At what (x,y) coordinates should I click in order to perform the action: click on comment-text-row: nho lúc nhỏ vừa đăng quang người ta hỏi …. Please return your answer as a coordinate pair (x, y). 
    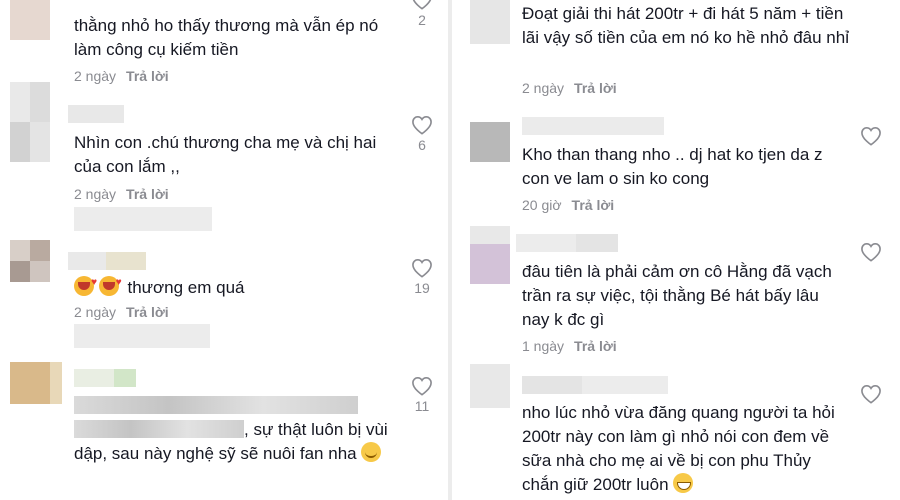
    Looking at the image, I should click on (682, 449).